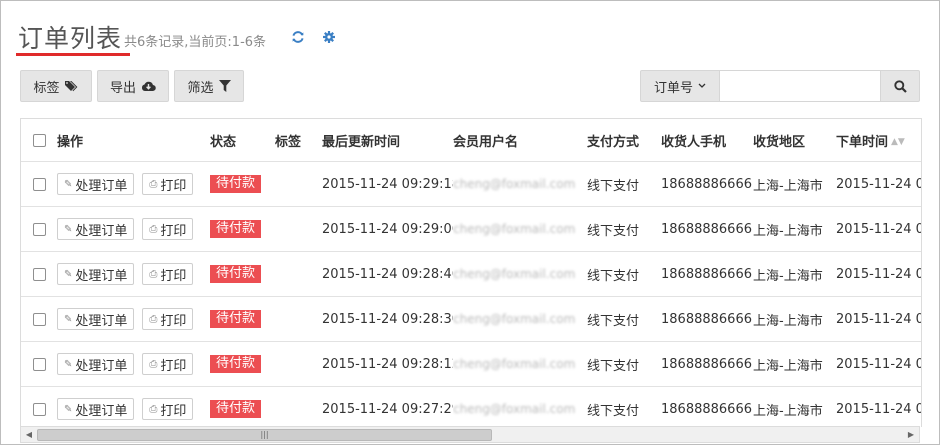 Image resolution: width=940 pixels, height=445 pixels. I want to click on filter-button: 筛选, so click(209, 86).